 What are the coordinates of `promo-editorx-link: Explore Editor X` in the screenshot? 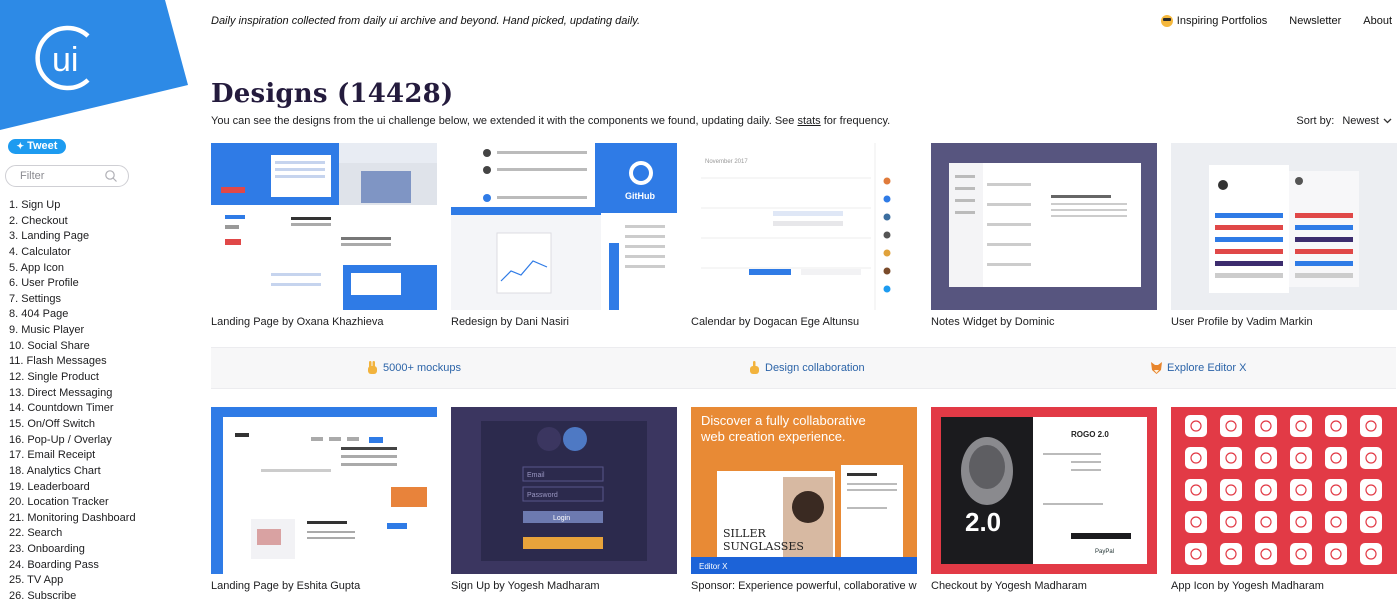 It's located at (1198, 367).